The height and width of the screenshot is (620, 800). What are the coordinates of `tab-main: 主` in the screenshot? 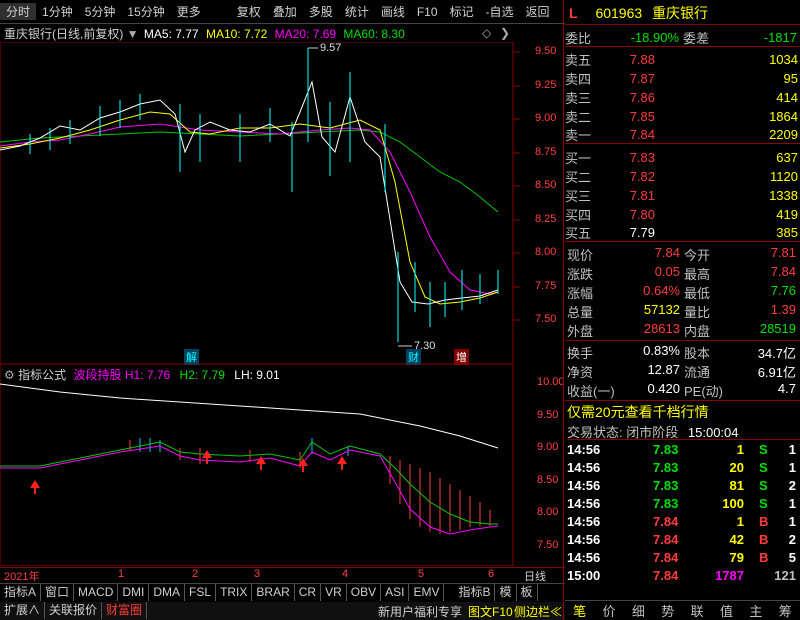 It's located at (755, 610).